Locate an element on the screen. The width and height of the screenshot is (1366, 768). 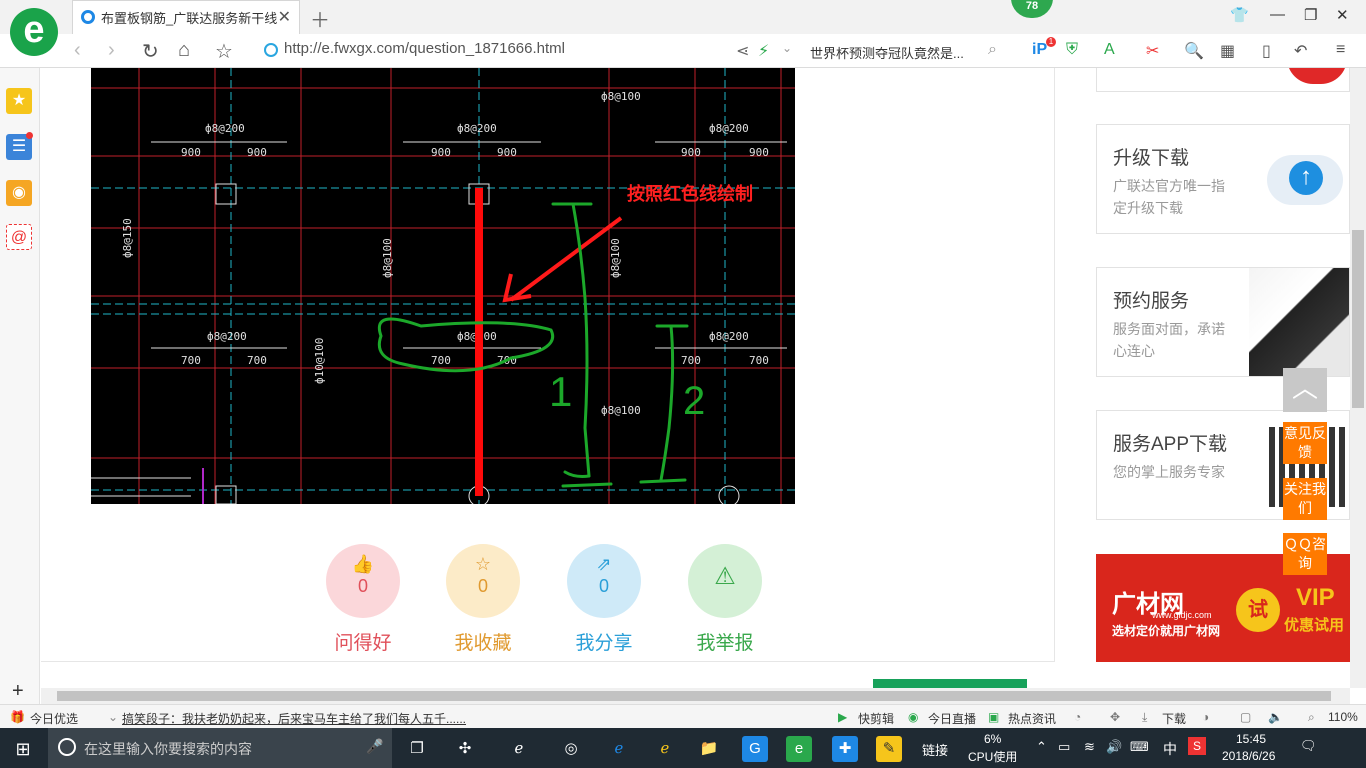
shirt-icon: 👕 is located at coordinates (1239, 15).